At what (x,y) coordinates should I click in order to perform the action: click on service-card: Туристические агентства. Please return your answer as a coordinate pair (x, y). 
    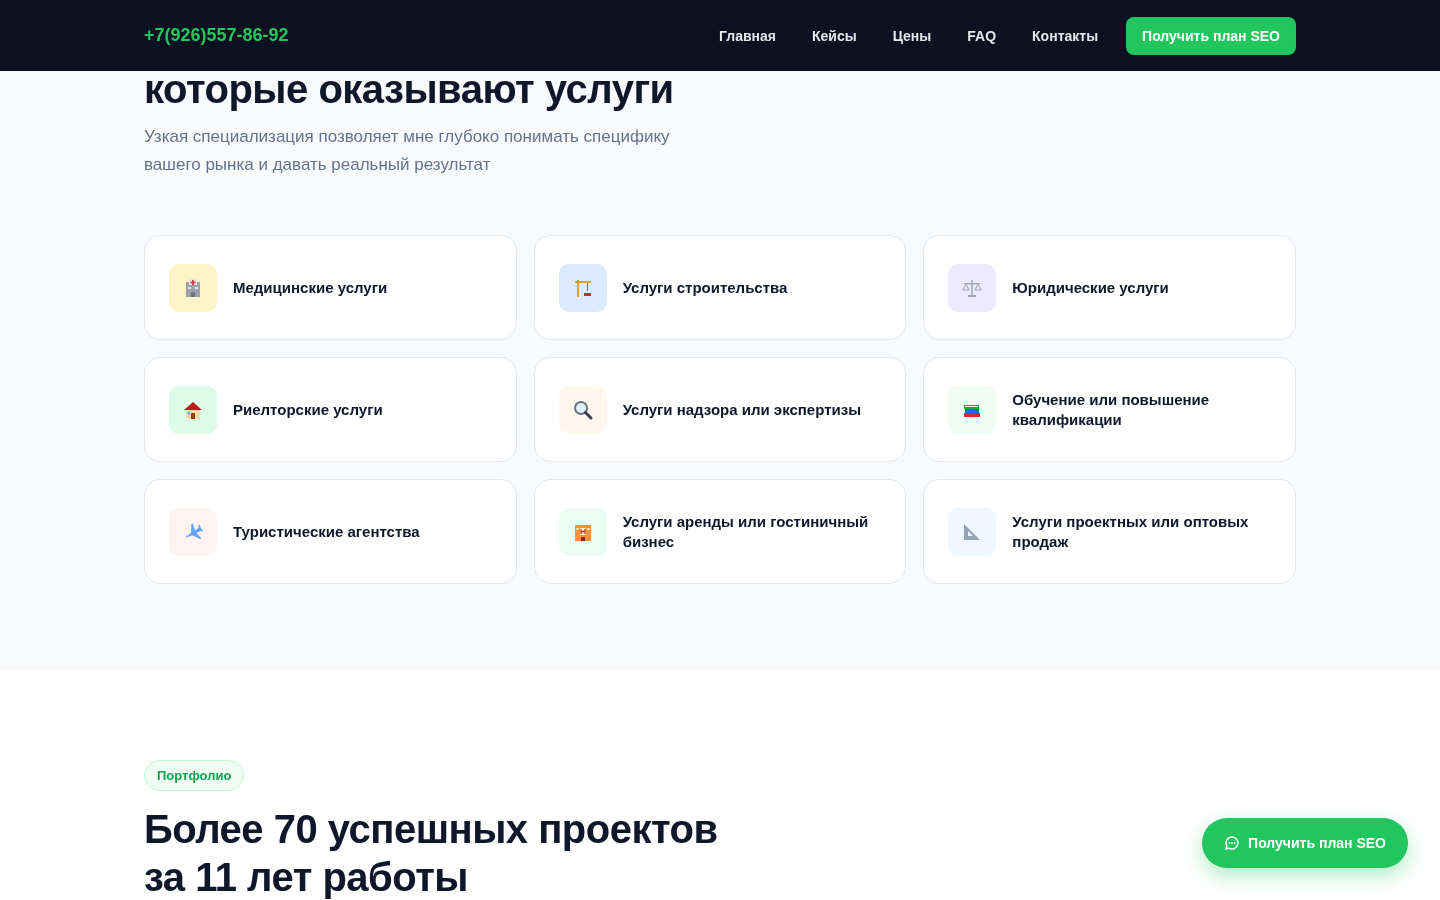
    Looking at the image, I should click on (330, 531).